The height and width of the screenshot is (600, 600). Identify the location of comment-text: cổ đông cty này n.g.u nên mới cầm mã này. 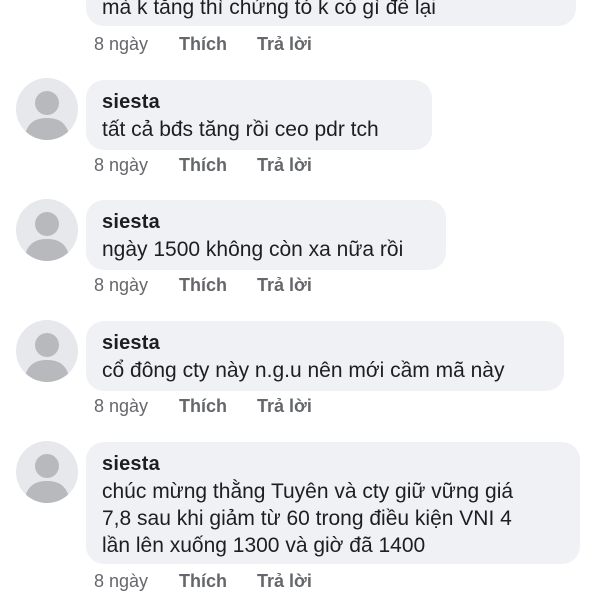
(303, 370).